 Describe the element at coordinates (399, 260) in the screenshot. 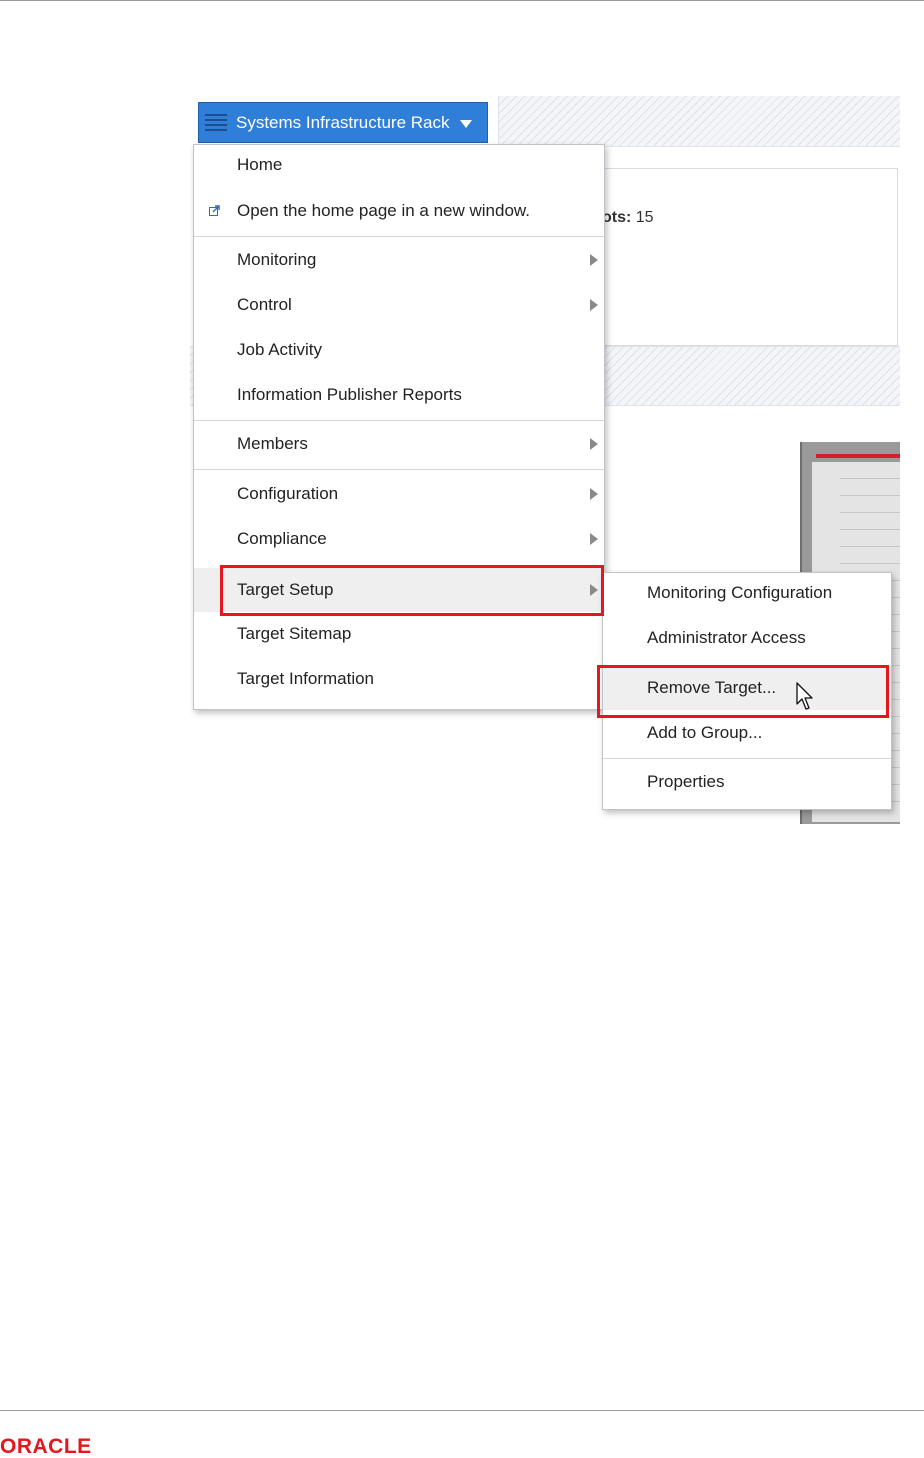

I see `menu-item-monitoring: Monitoring` at that location.